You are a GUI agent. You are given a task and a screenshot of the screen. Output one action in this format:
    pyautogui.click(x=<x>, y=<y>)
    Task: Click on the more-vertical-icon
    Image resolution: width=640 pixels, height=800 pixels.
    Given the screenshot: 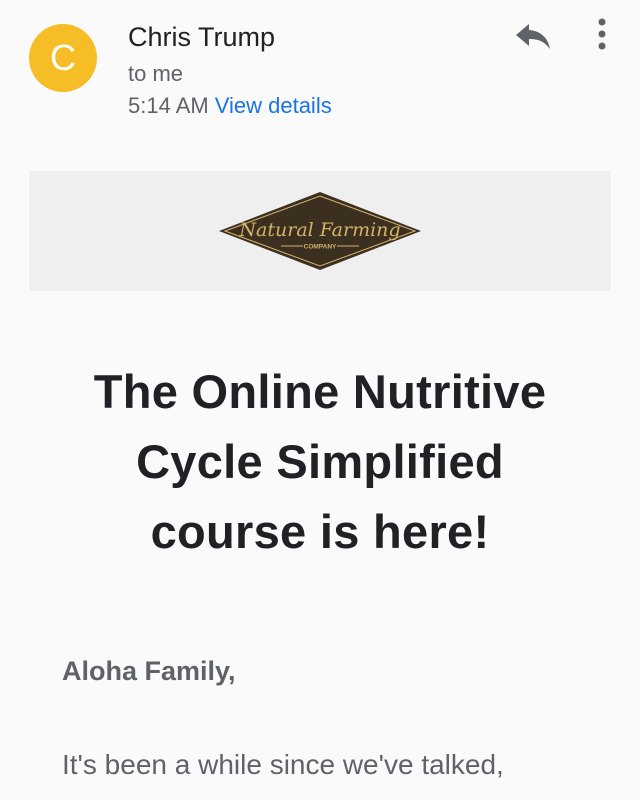 What is the action you would take?
    pyautogui.click(x=602, y=36)
    